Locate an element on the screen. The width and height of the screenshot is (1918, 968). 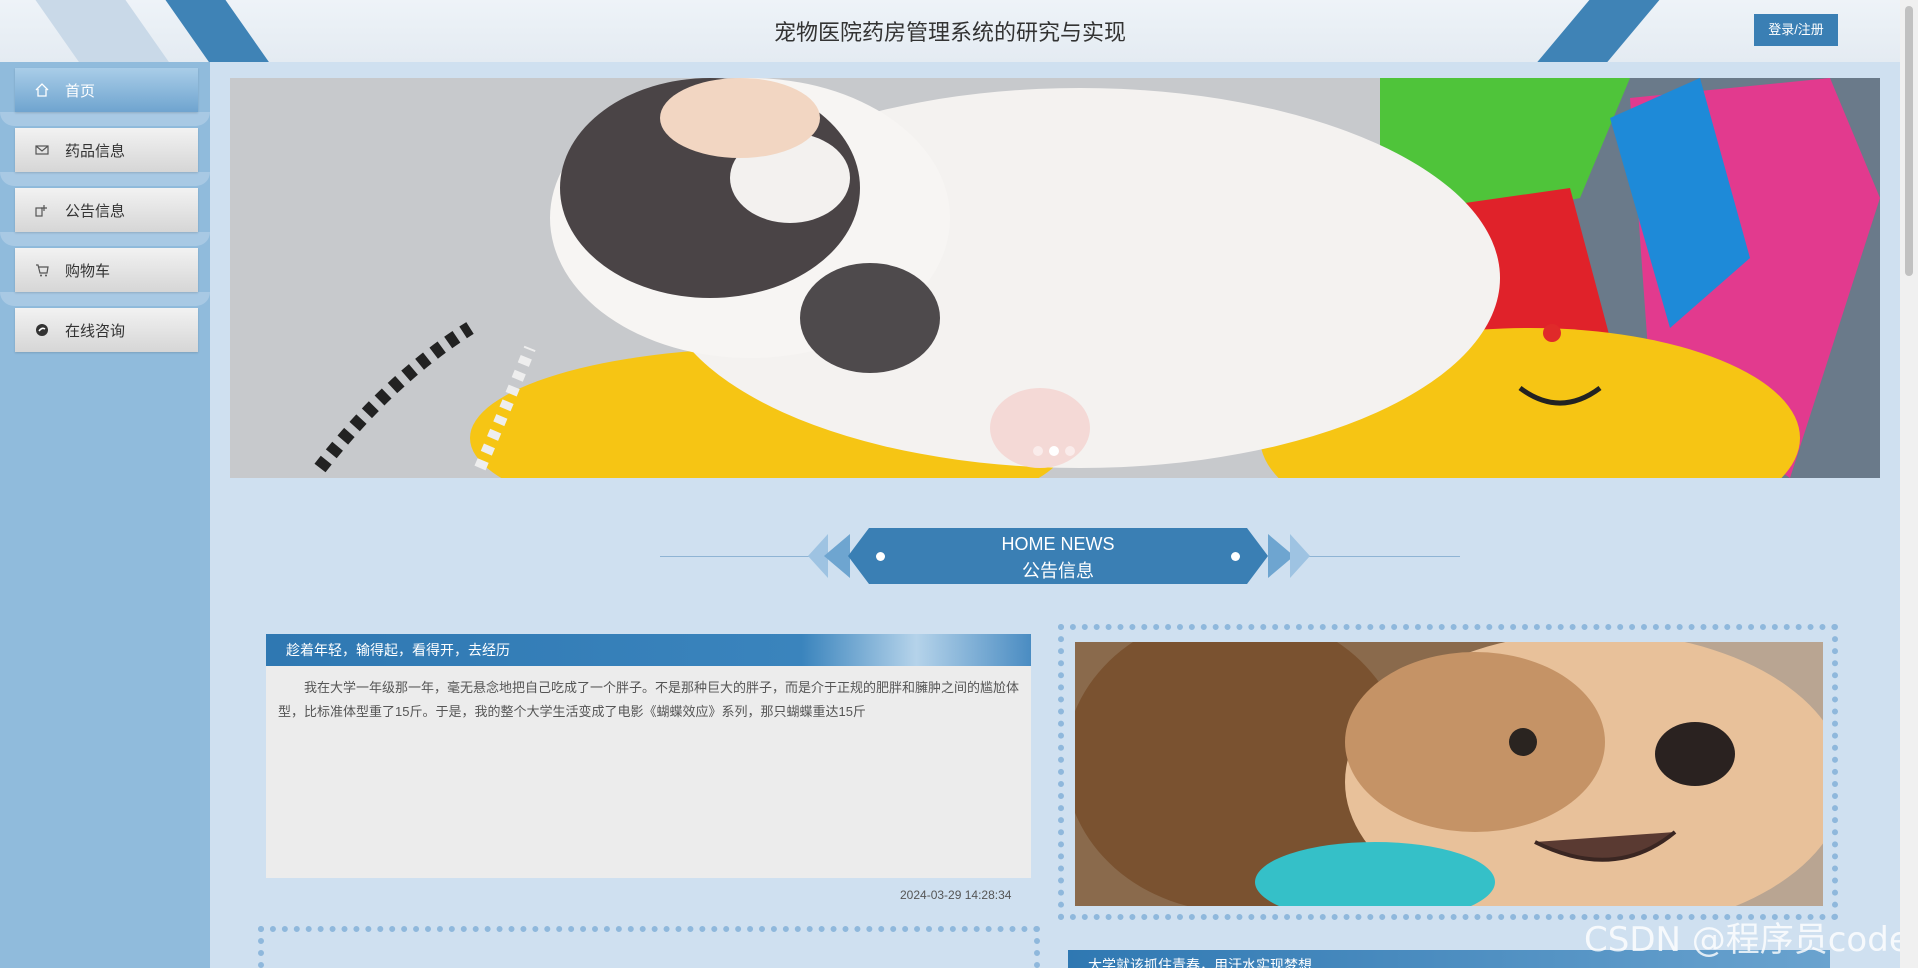
news-image is located at coordinates (1449, 774).